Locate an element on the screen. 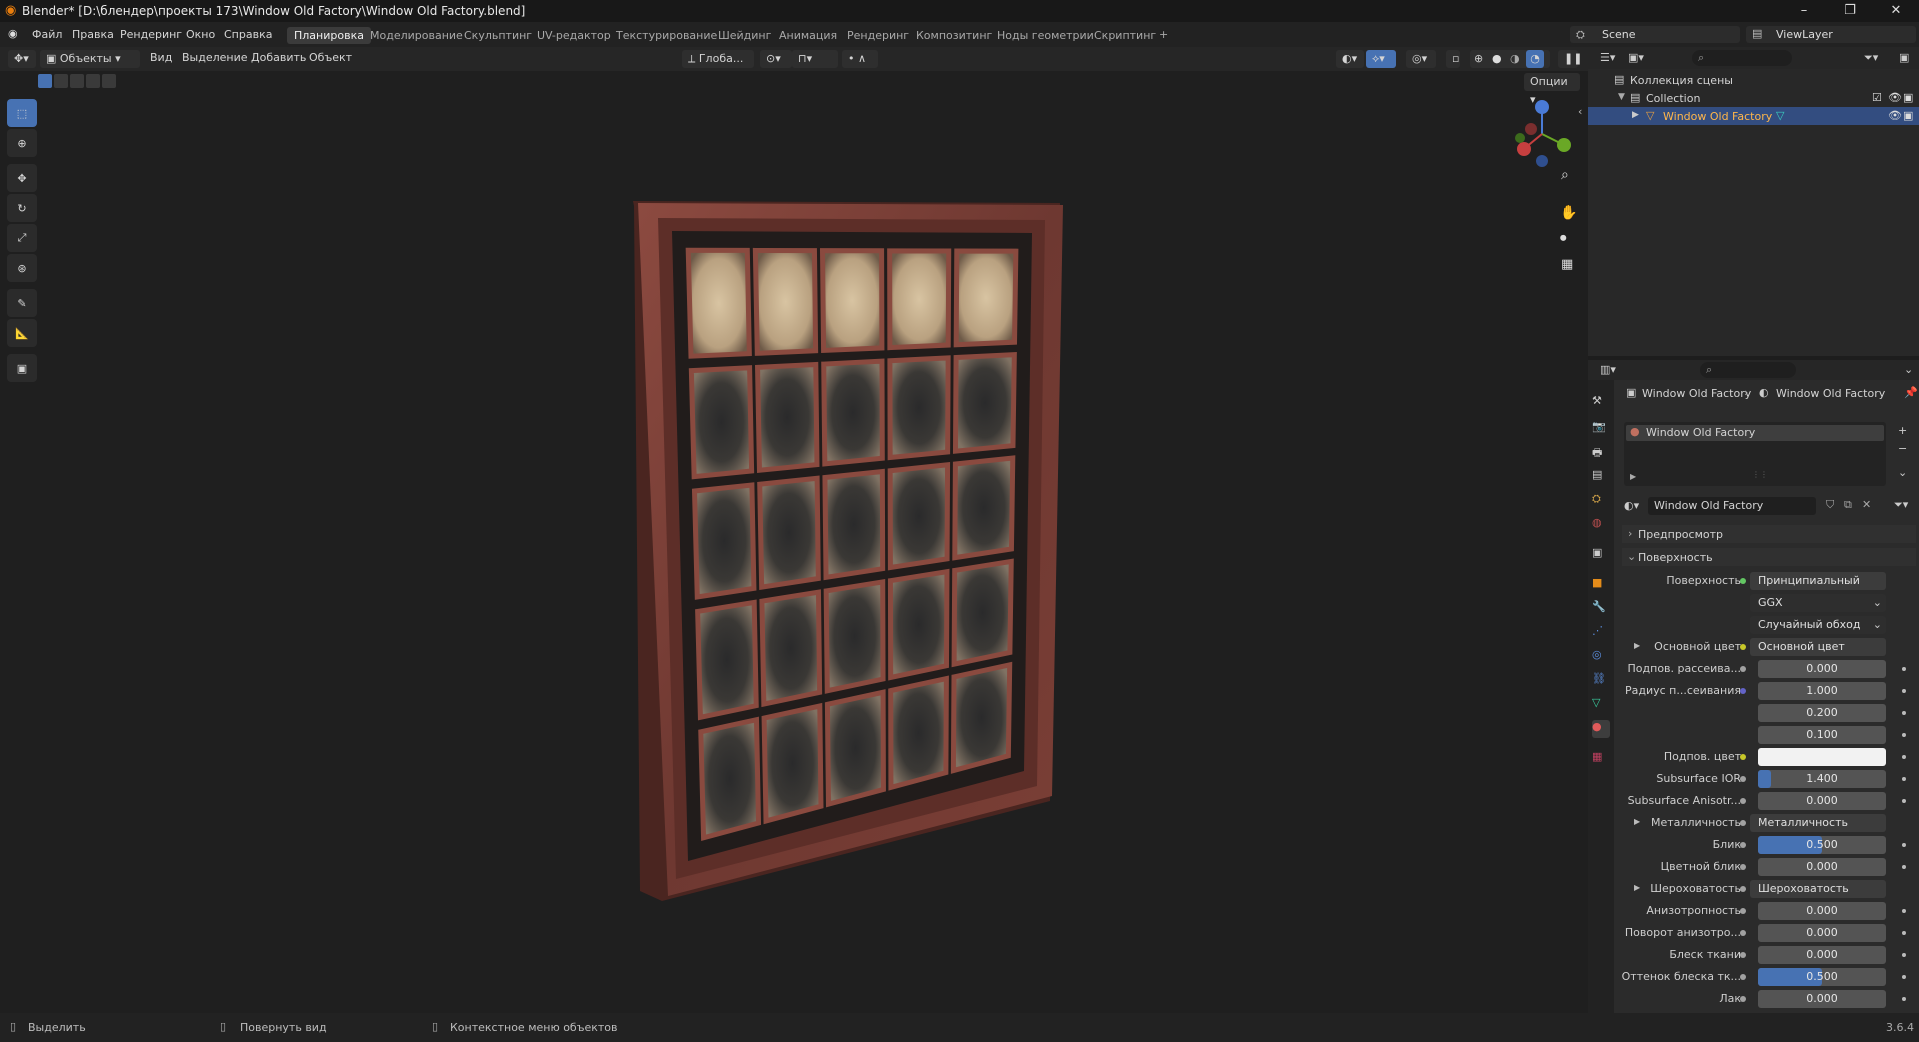 The width and height of the screenshot is (1919, 1042). visibility-button: ◐▾ is located at coordinates (1350, 59).